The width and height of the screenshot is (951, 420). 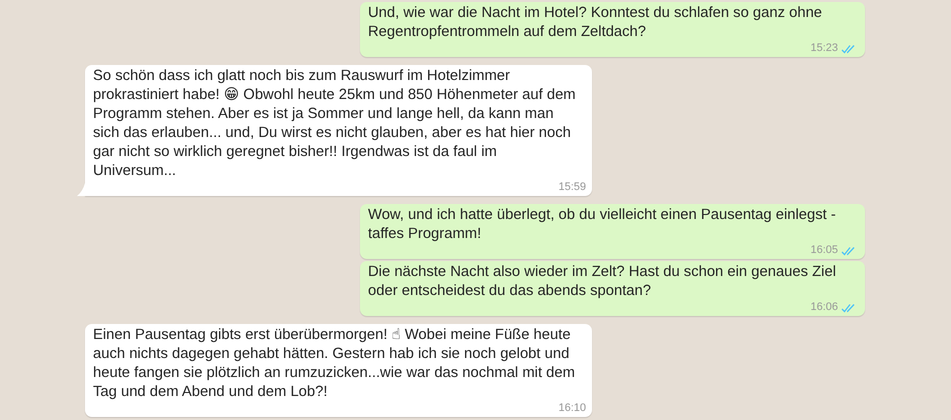 What do you see at coordinates (824, 48) in the screenshot?
I see `message-time: 15:23` at bounding box center [824, 48].